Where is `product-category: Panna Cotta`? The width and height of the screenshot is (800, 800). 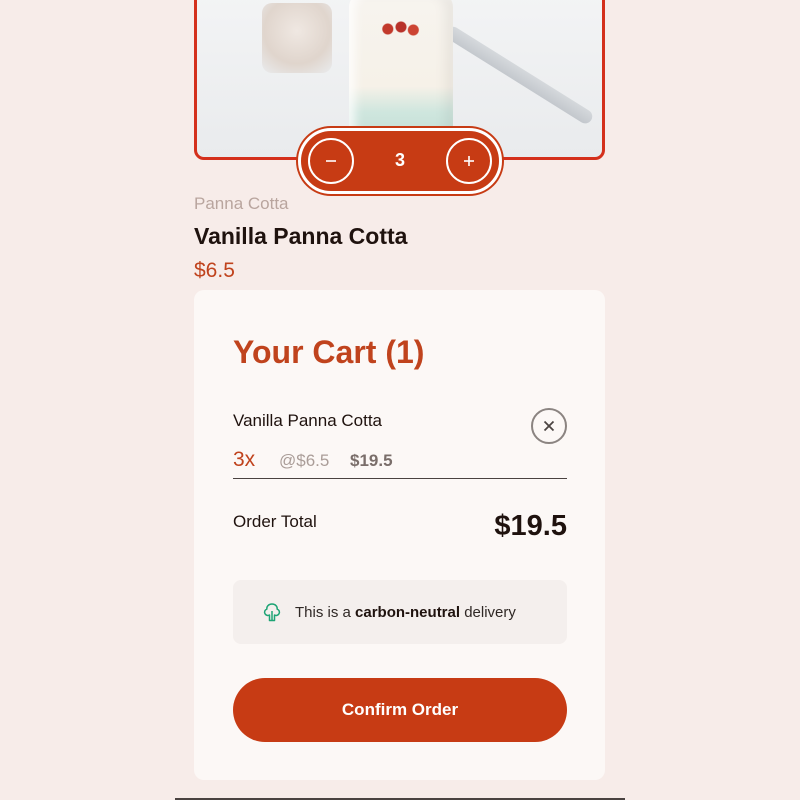
product-category: Panna Cotta is located at coordinates (241, 203).